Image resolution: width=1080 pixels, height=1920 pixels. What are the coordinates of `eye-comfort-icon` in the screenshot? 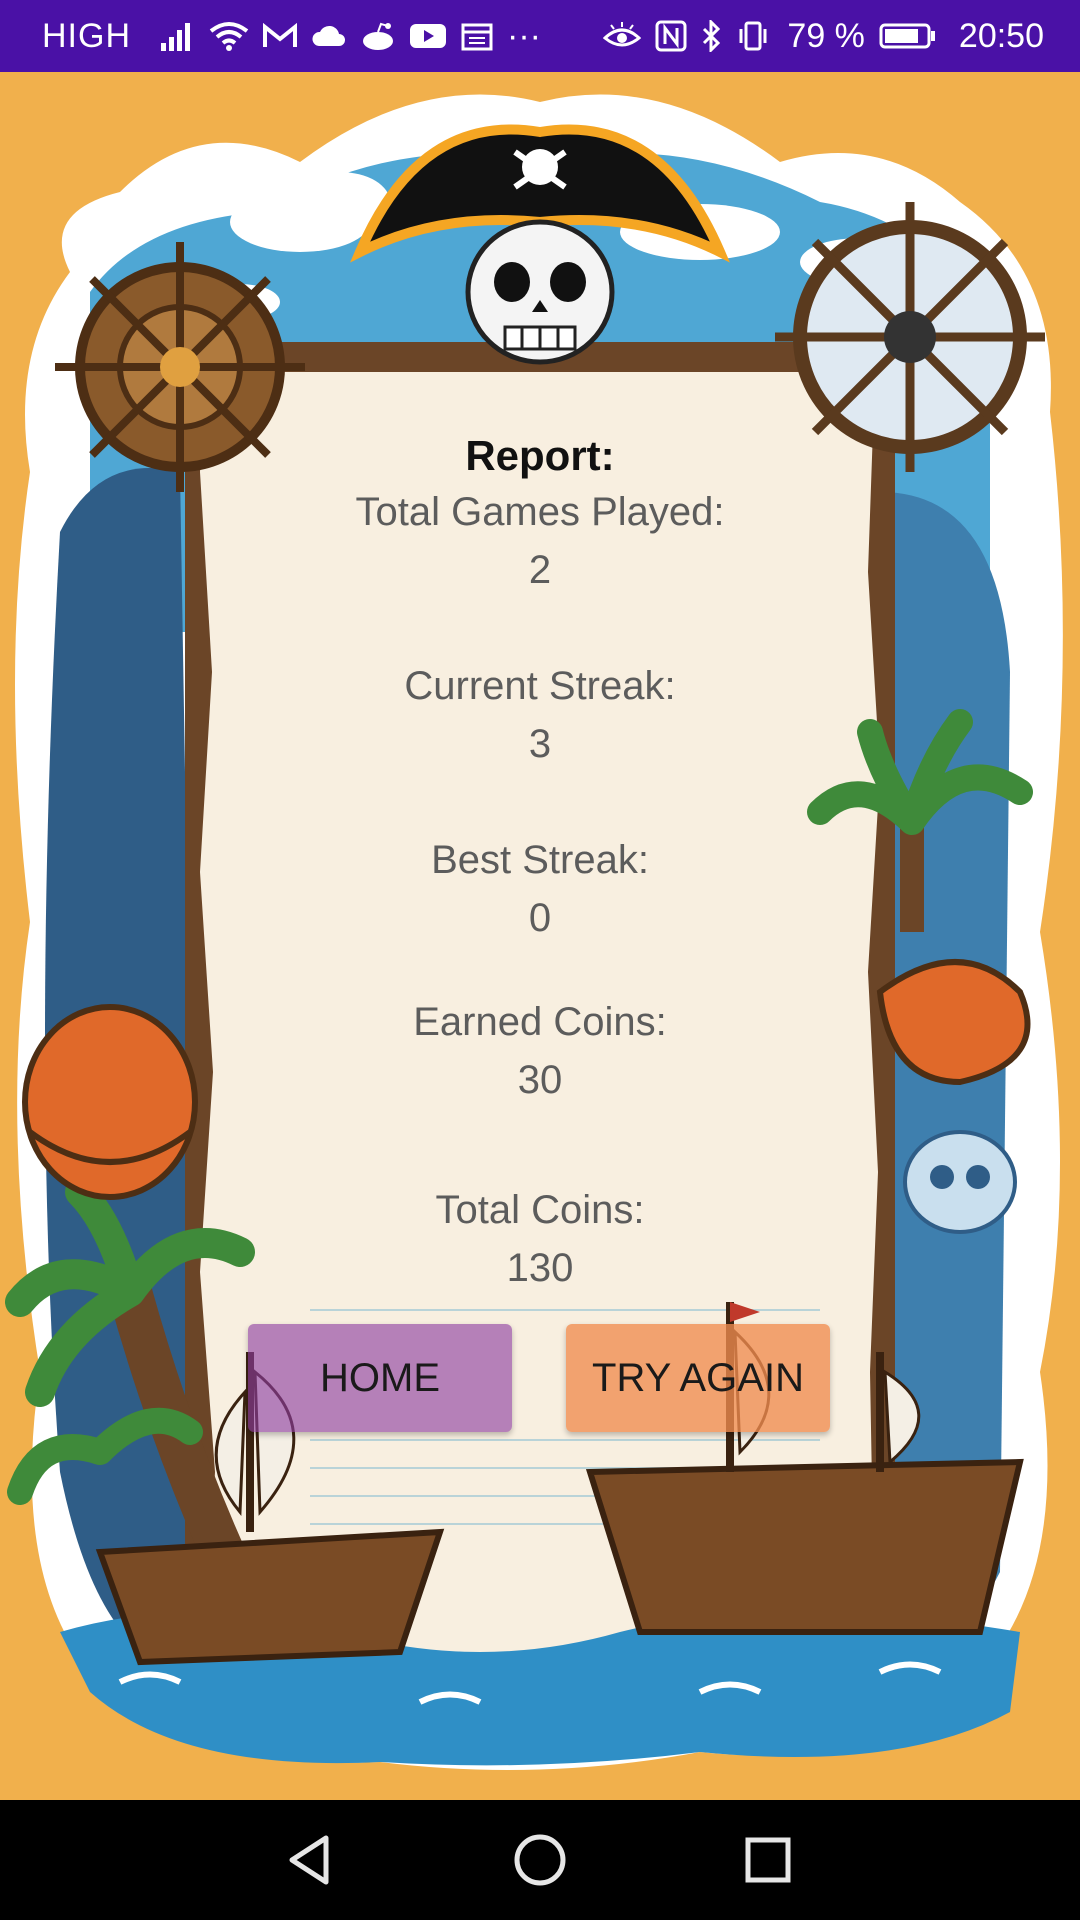 It's located at (622, 34).